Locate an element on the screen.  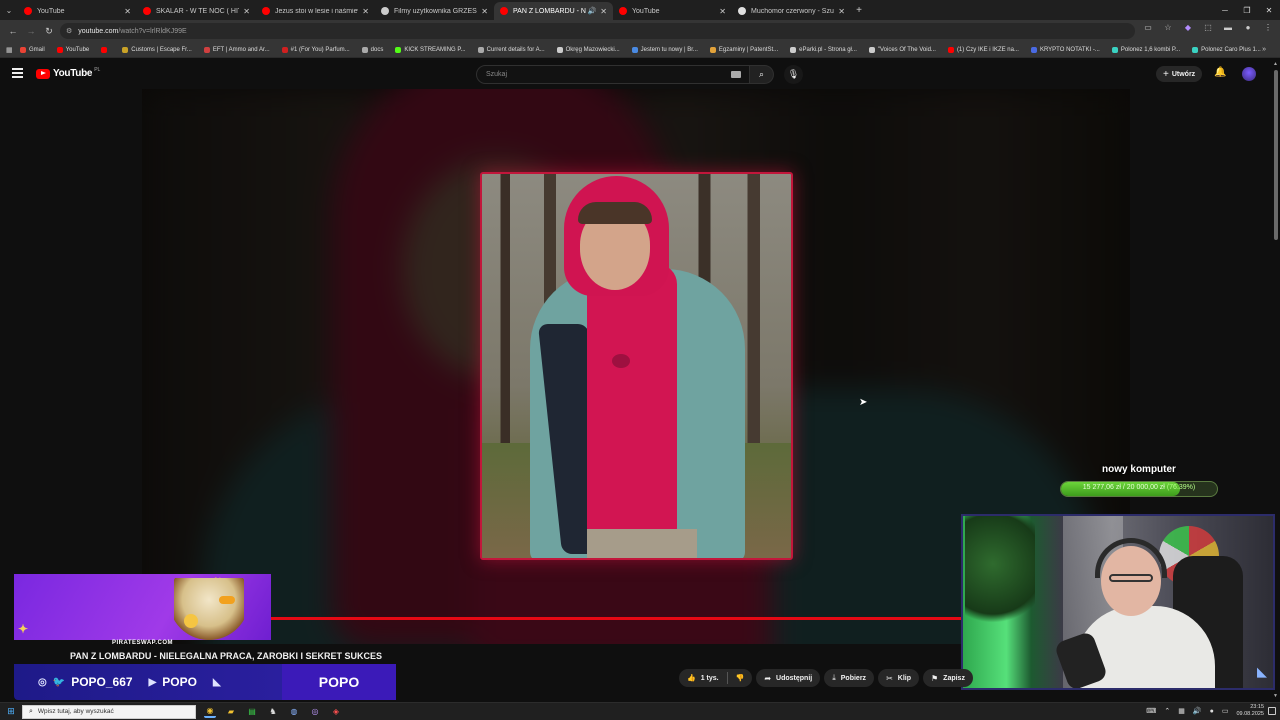
volume-icon: 🔊 is located at coordinates (1197, 711).